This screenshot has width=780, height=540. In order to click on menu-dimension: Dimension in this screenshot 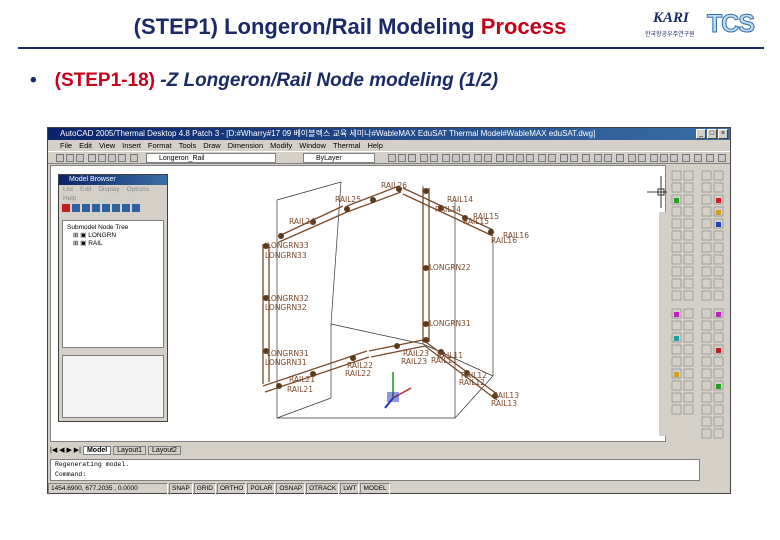, I will do `click(245, 145)`.